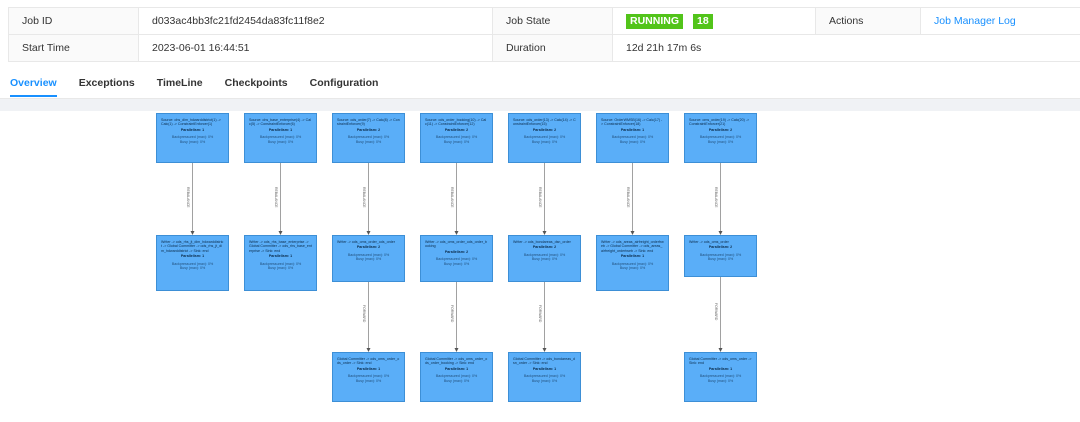 The image size is (1080, 422). Describe the element at coordinates (180, 88) in the screenshot. I see `tab-timeline: TimeLine` at that location.